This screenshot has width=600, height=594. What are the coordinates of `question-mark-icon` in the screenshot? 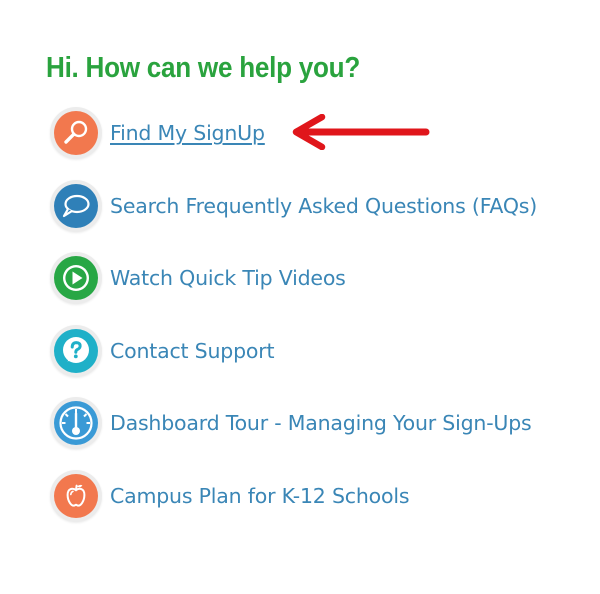 It's located at (76, 350).